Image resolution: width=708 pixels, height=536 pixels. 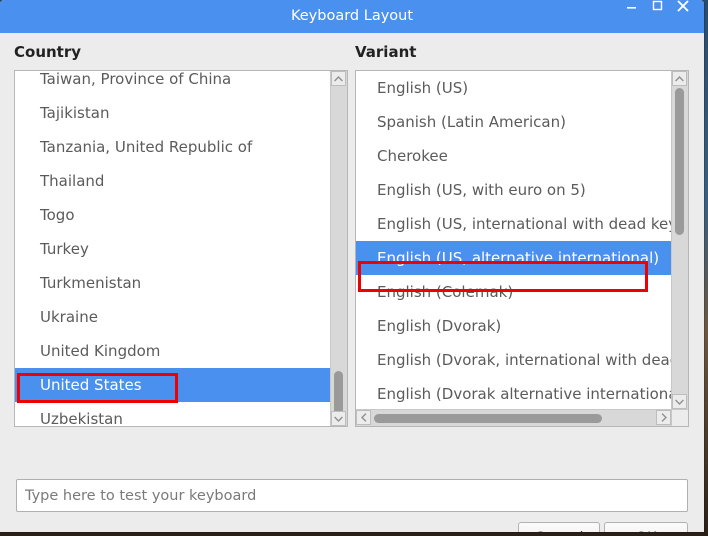 I want to click on scroll-left-arrow-icon, so click(x=363, y=417).